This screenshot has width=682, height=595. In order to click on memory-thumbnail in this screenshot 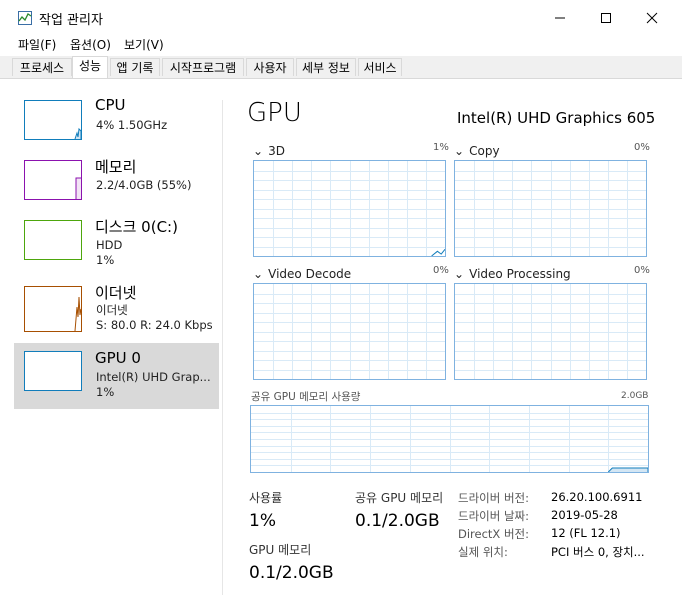, I will do `click(53, 180)`.